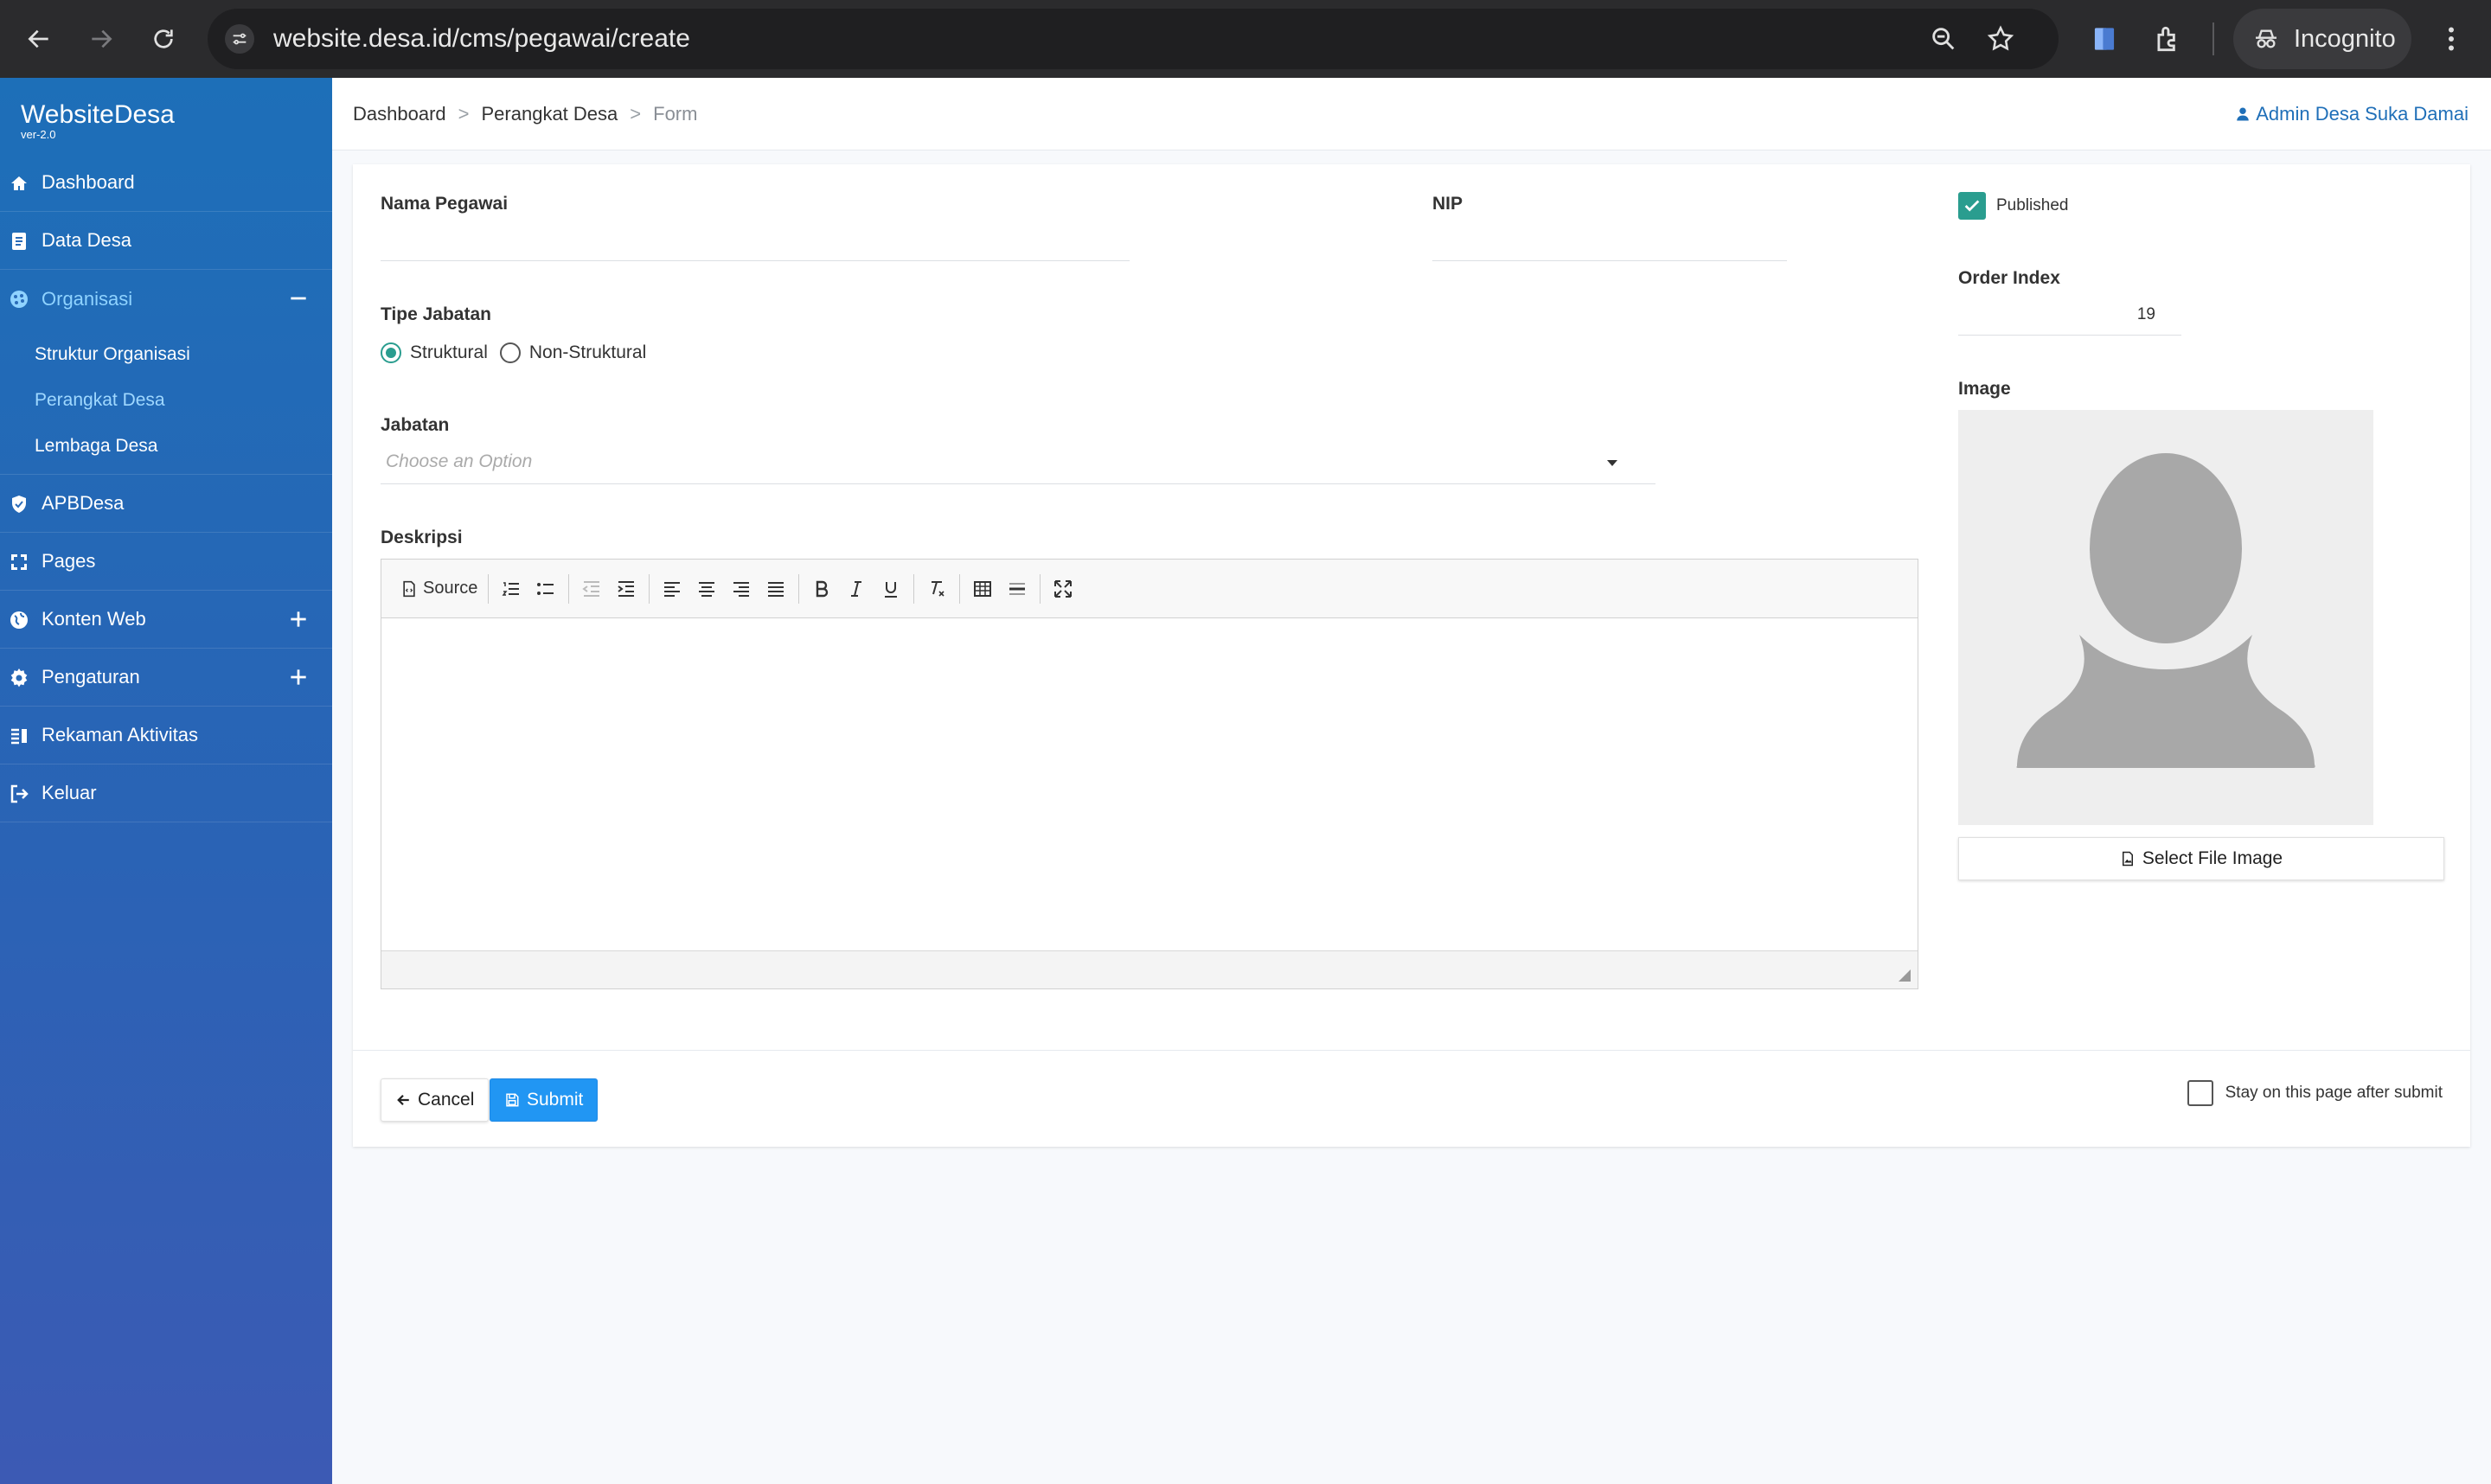  Describe the element at coordinates (166, 183) in the screenshot. I see `sidebar-item-dashboard: Dashboard` at that location.